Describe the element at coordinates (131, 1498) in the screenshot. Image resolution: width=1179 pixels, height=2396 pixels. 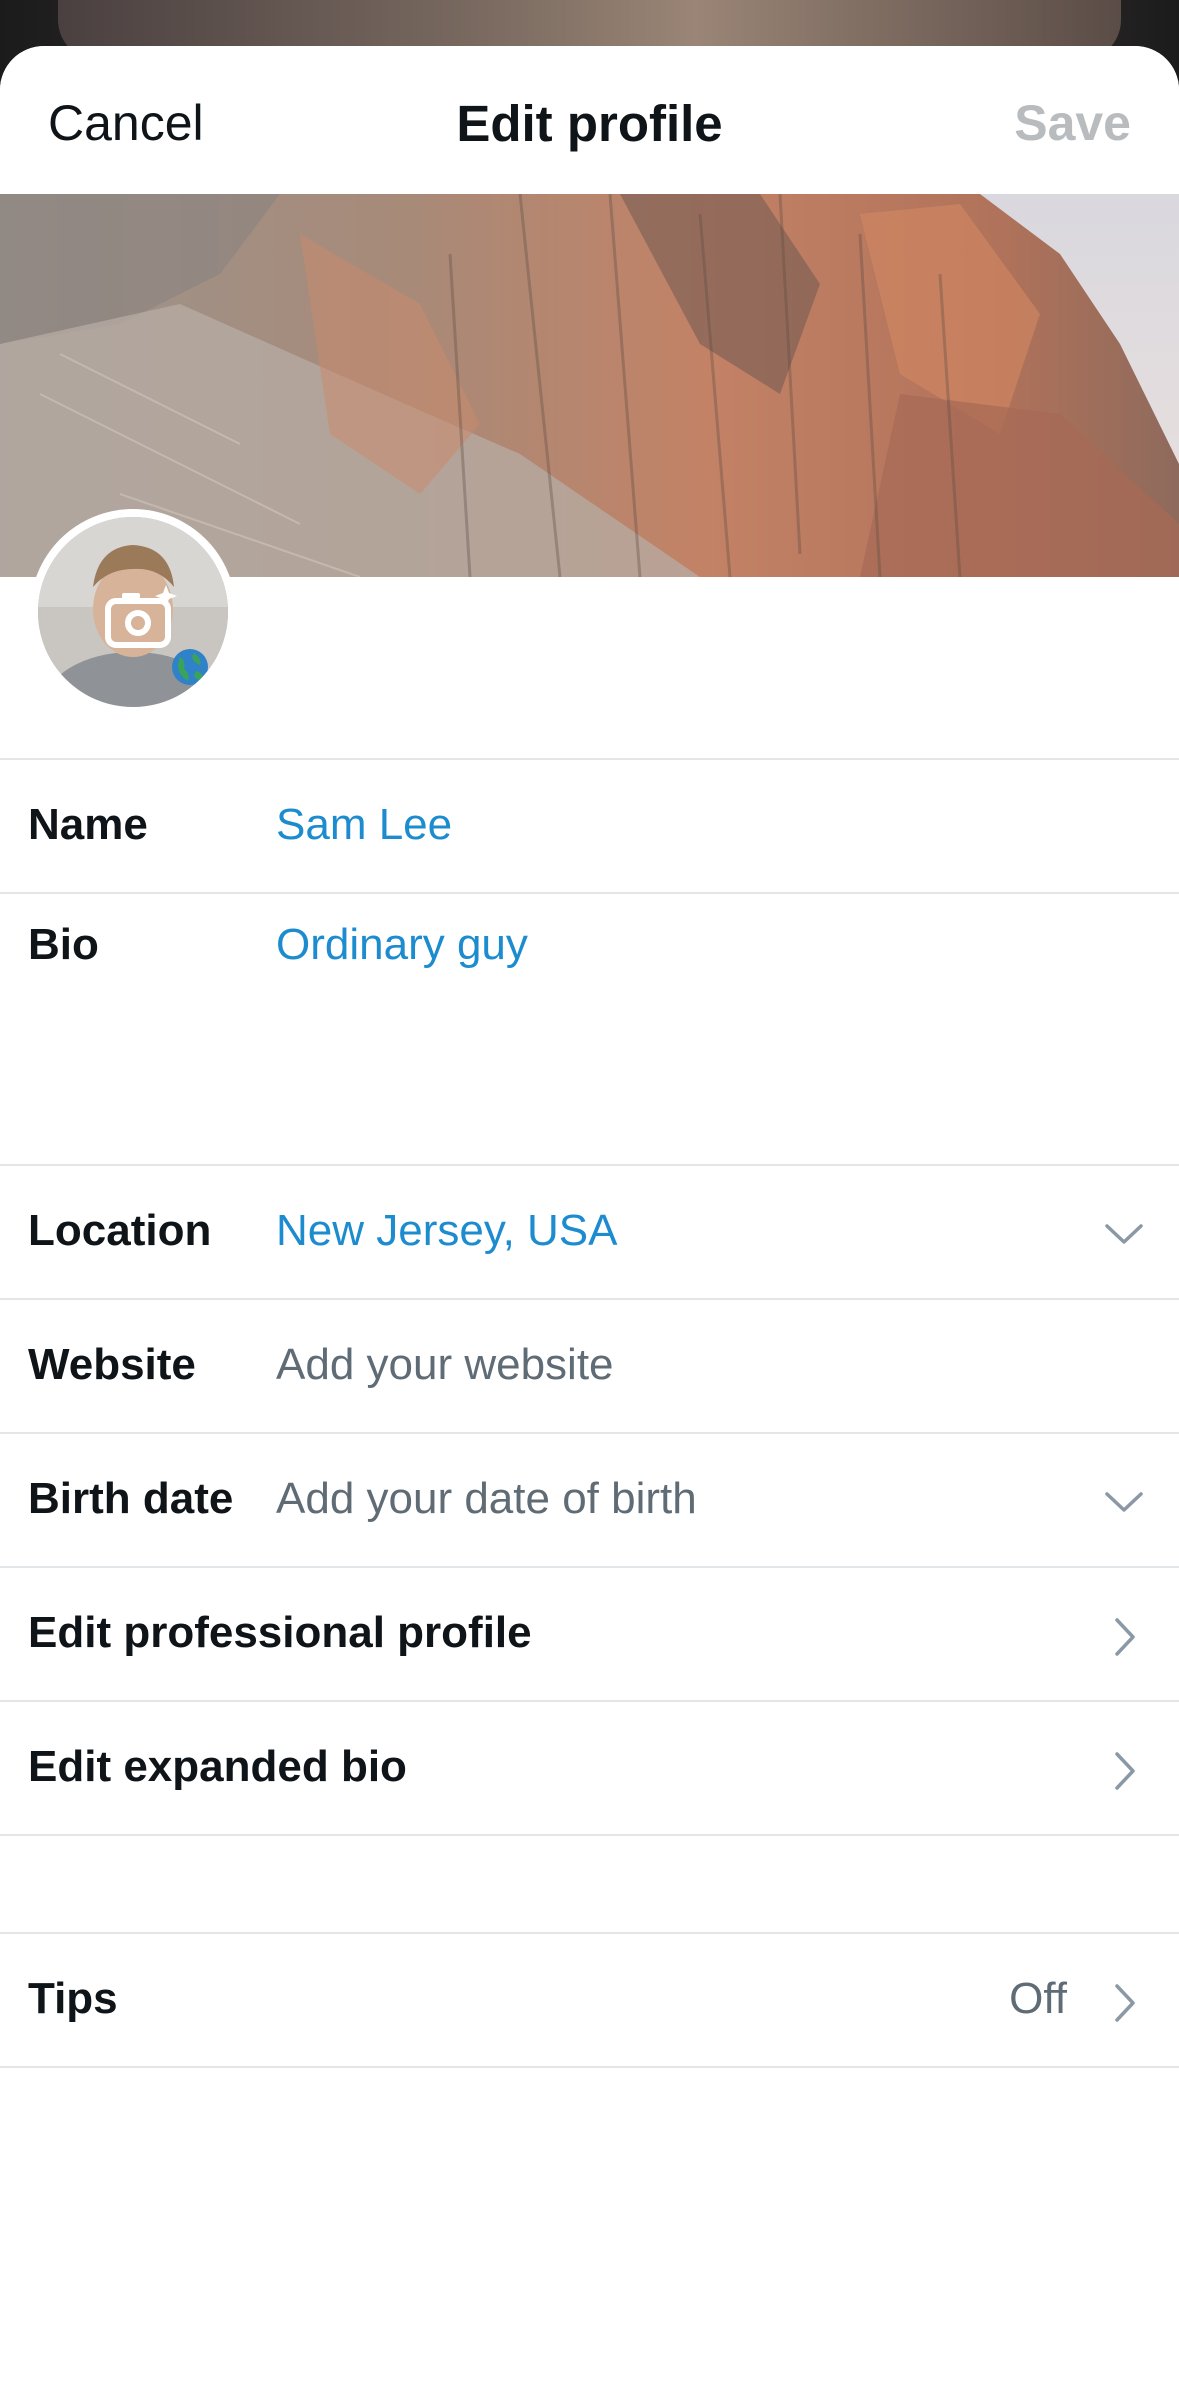
I see `birth-date-label: Birth date` at that location.